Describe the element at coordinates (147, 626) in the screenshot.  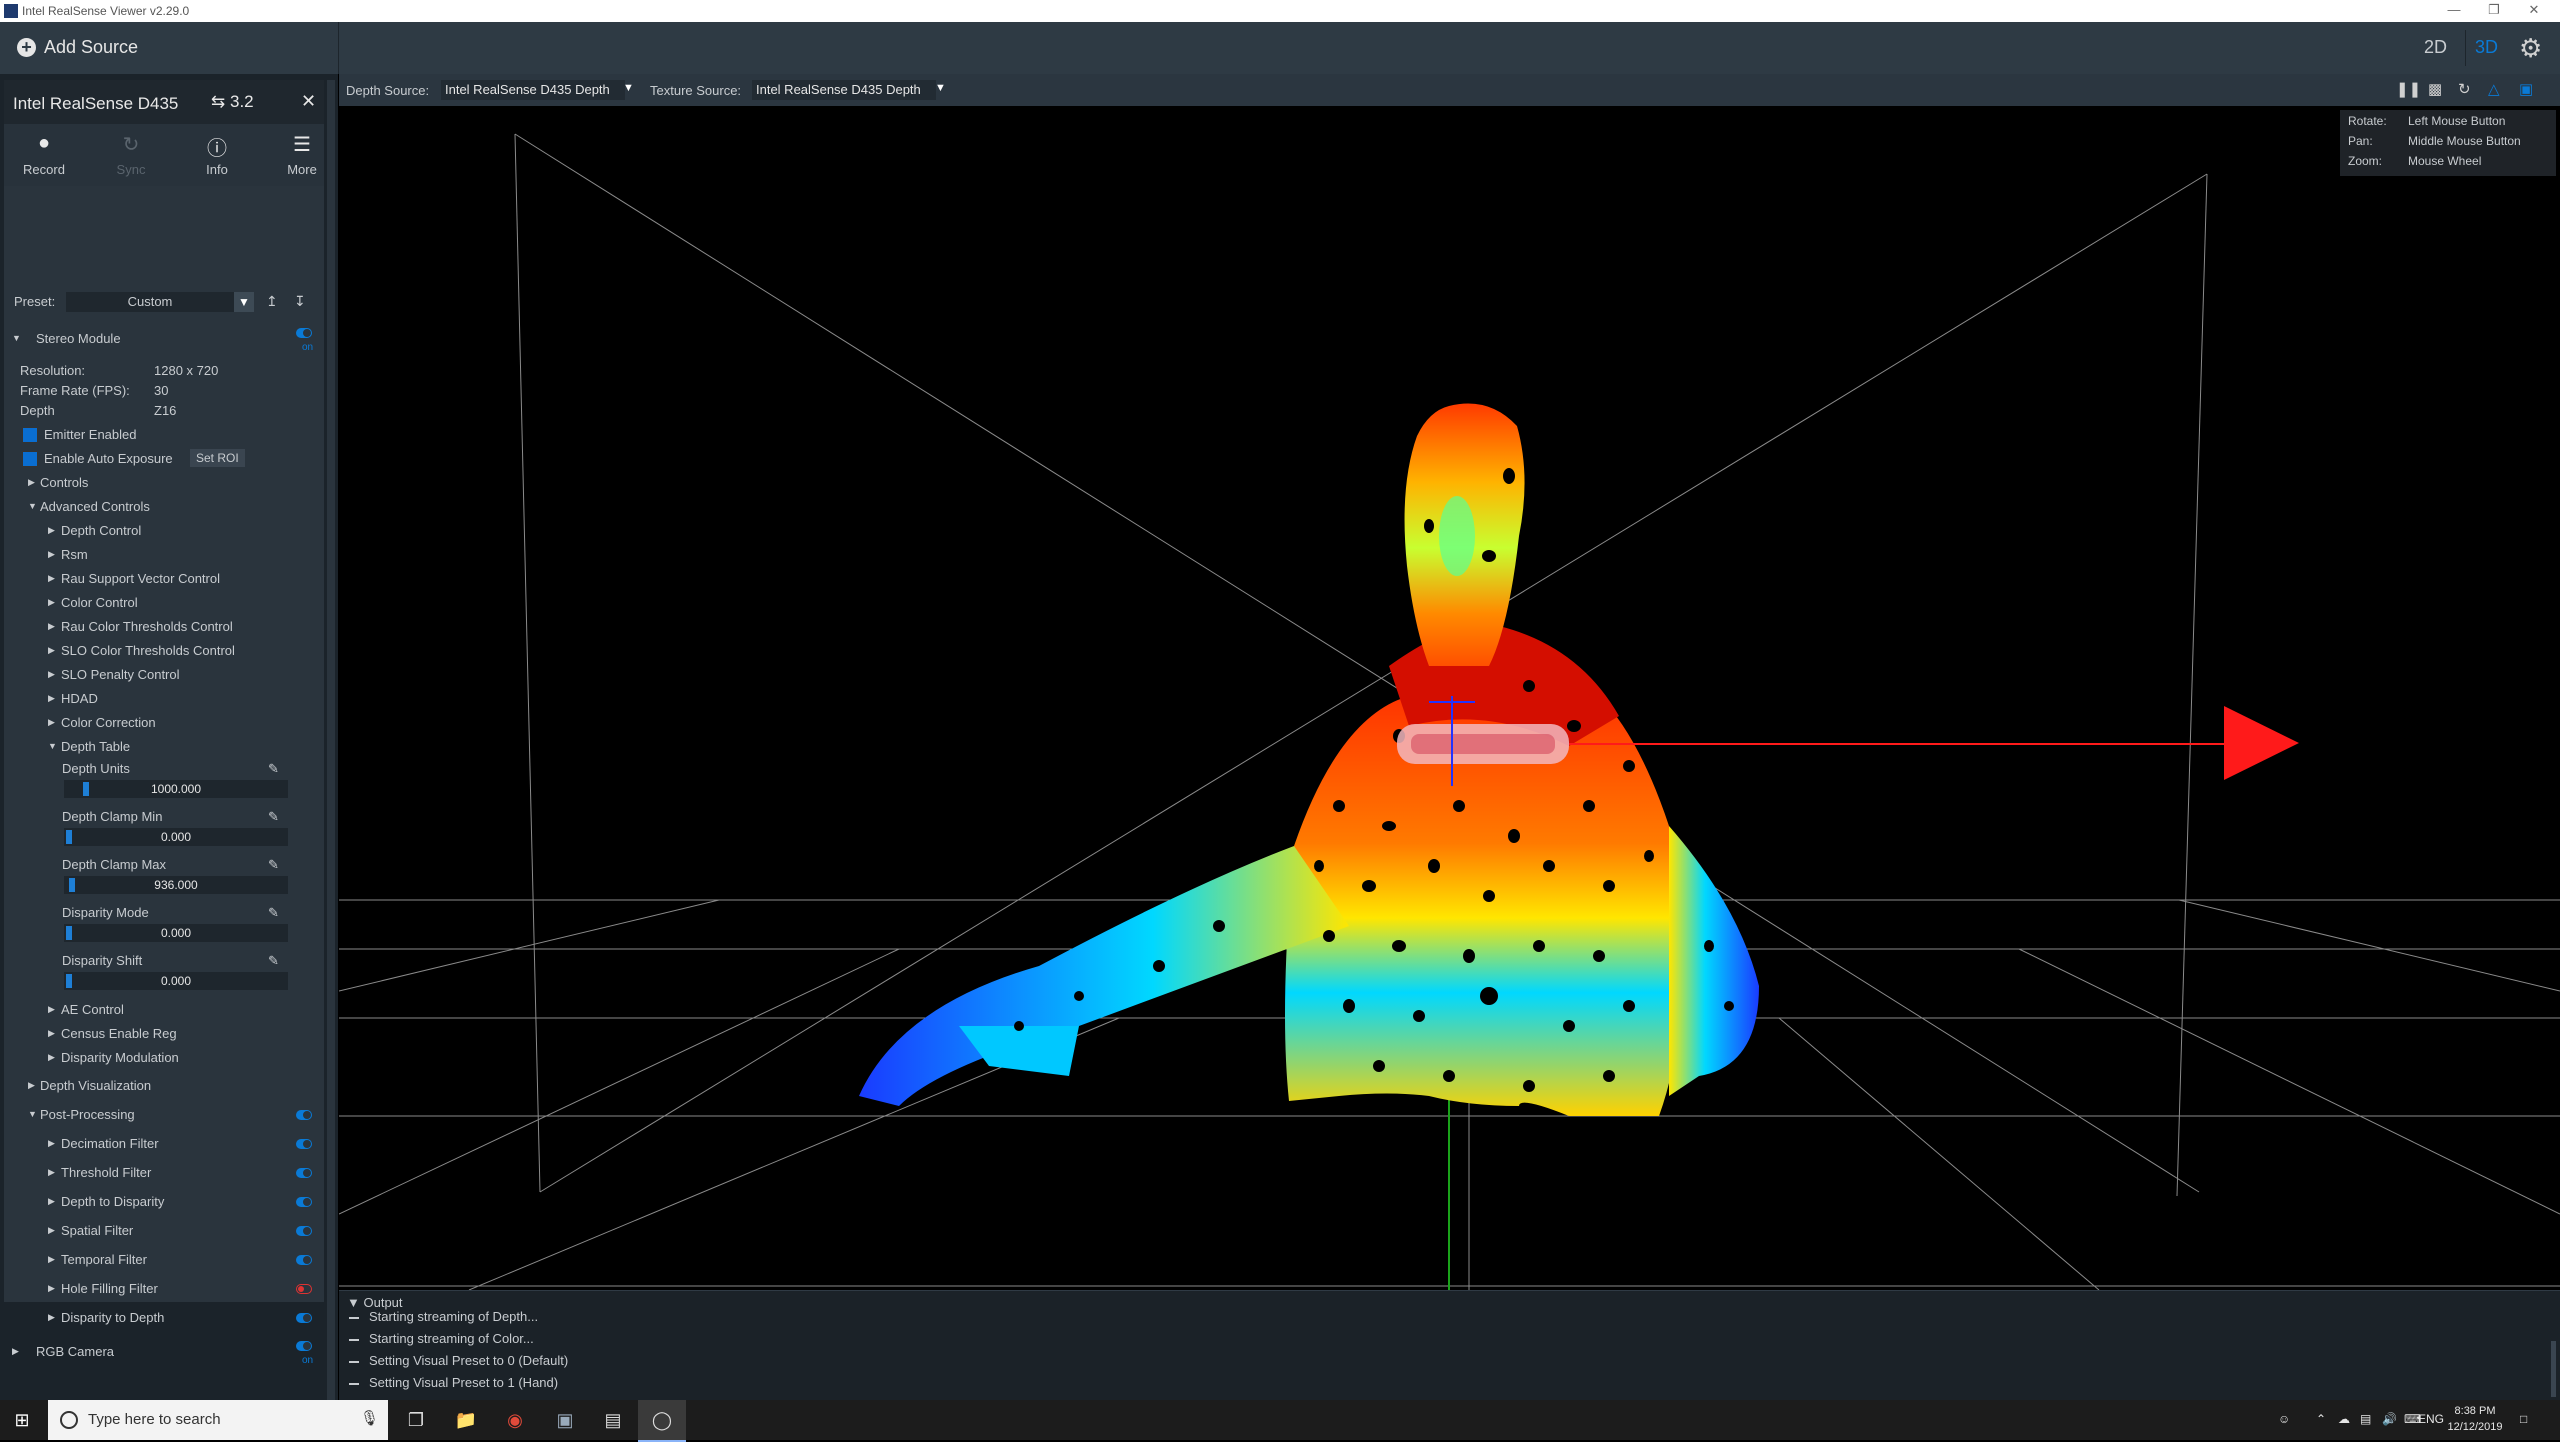
I see `advanced-item: Rau Color Thresholds Control` at that location.